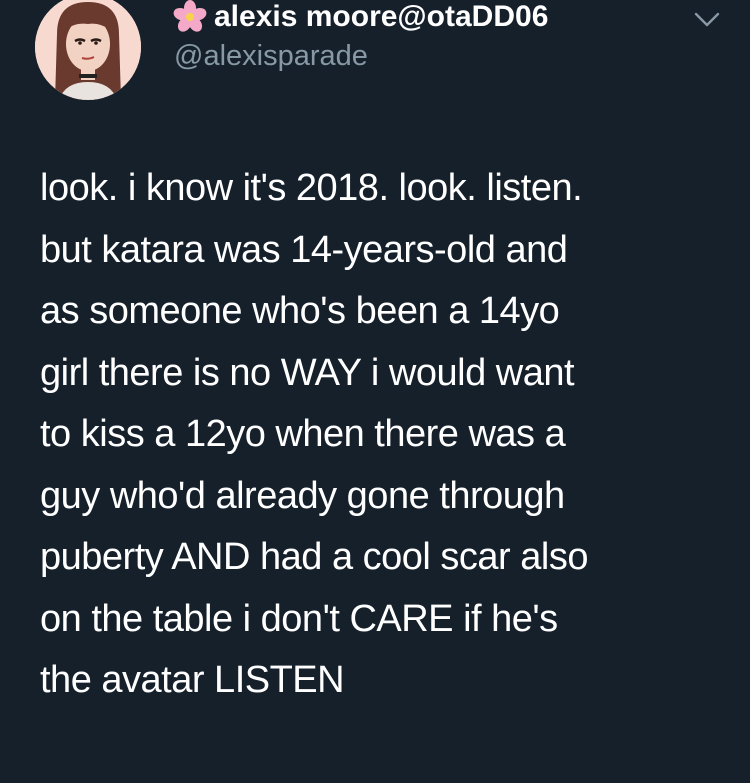 The height and width of the screenshot is (783, 750). I want to click on tweet-text-line: to kiss a 12yo when there was a, so click(303, 434).